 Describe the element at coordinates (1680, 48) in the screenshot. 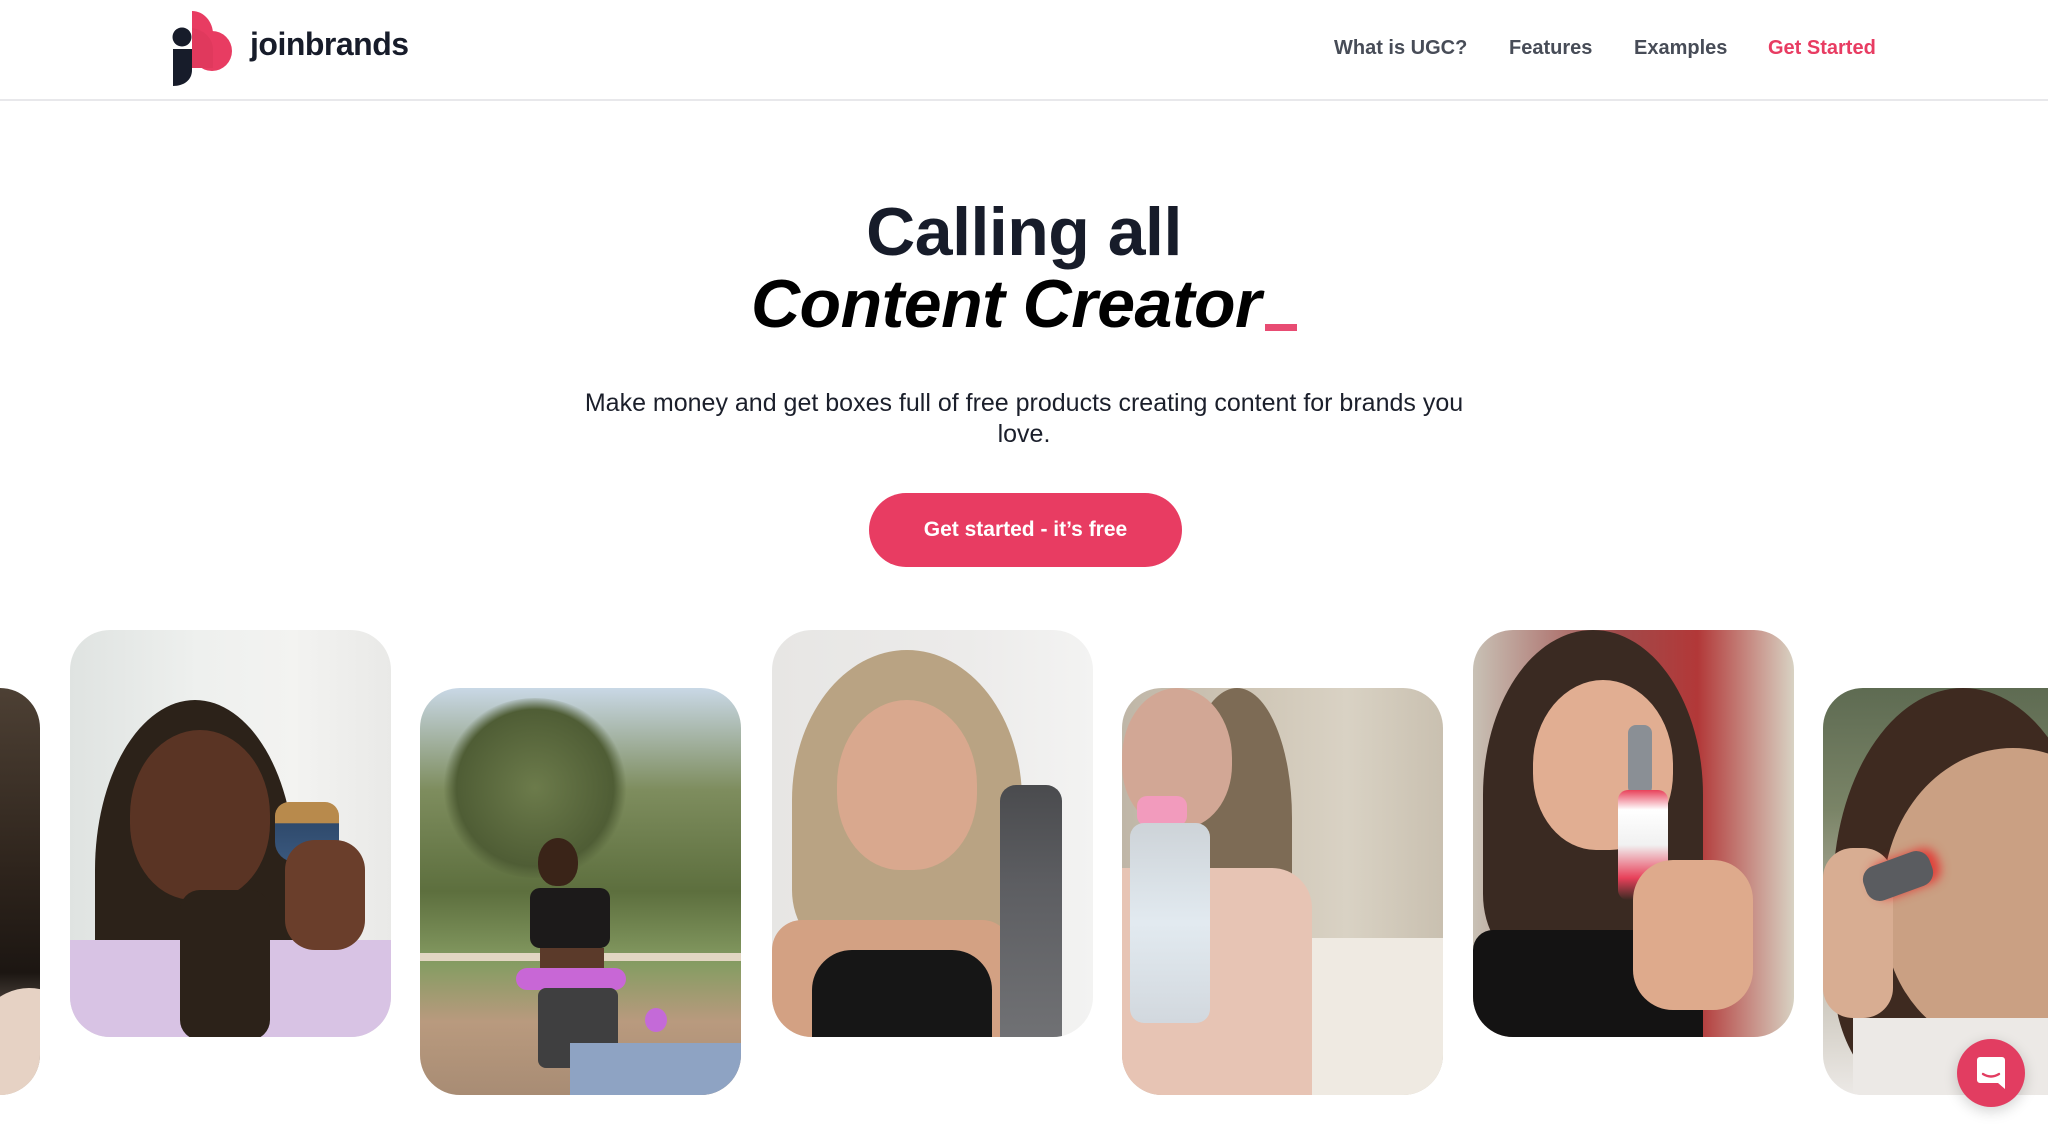

I see `nav-examples: Examples` at that location.